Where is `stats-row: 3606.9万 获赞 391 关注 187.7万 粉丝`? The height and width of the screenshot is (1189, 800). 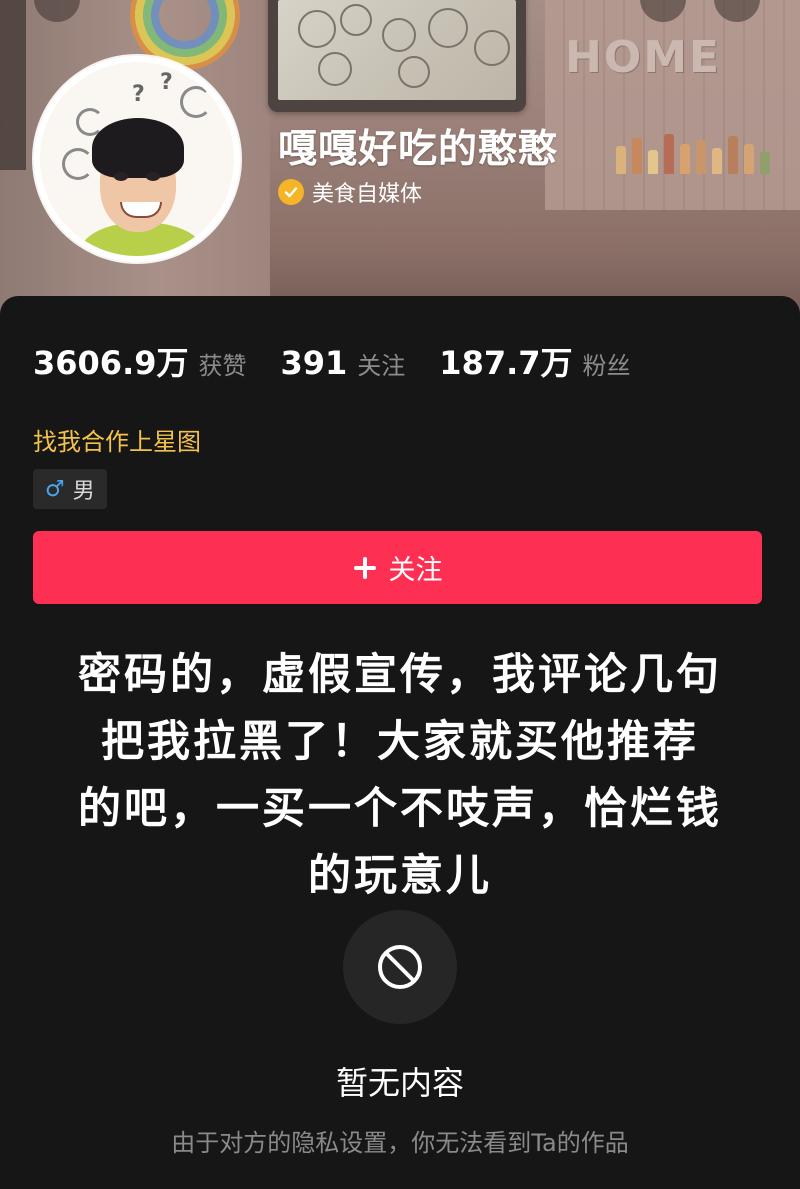
stats-row: 3606.9万 获赞 391 关注 187.7万 粉丝 is located at coordinates (349, 361).